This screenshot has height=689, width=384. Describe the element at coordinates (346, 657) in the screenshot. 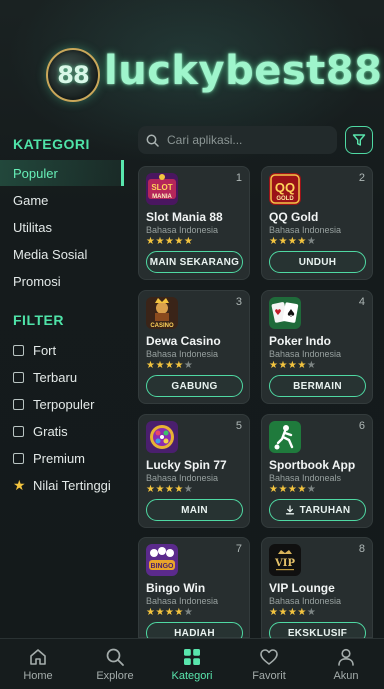

I see `user-icon` at that location.